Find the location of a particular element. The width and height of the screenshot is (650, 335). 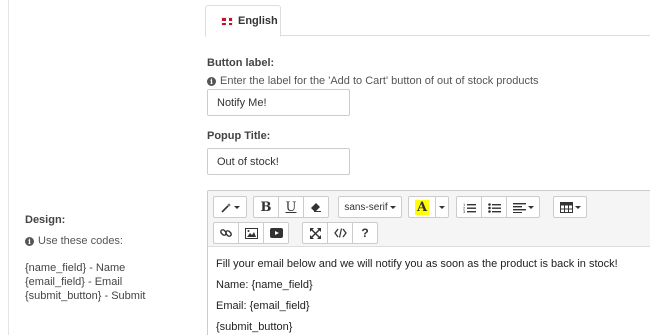

fullscreen-icon is located at coordinates (315, 233).